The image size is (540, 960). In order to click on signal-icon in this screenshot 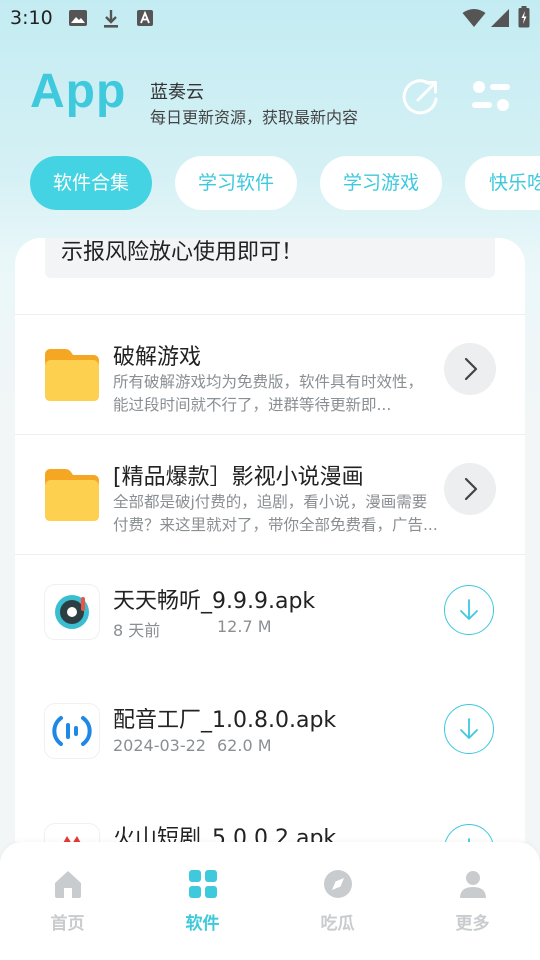, I will do `click(500, 18)`.